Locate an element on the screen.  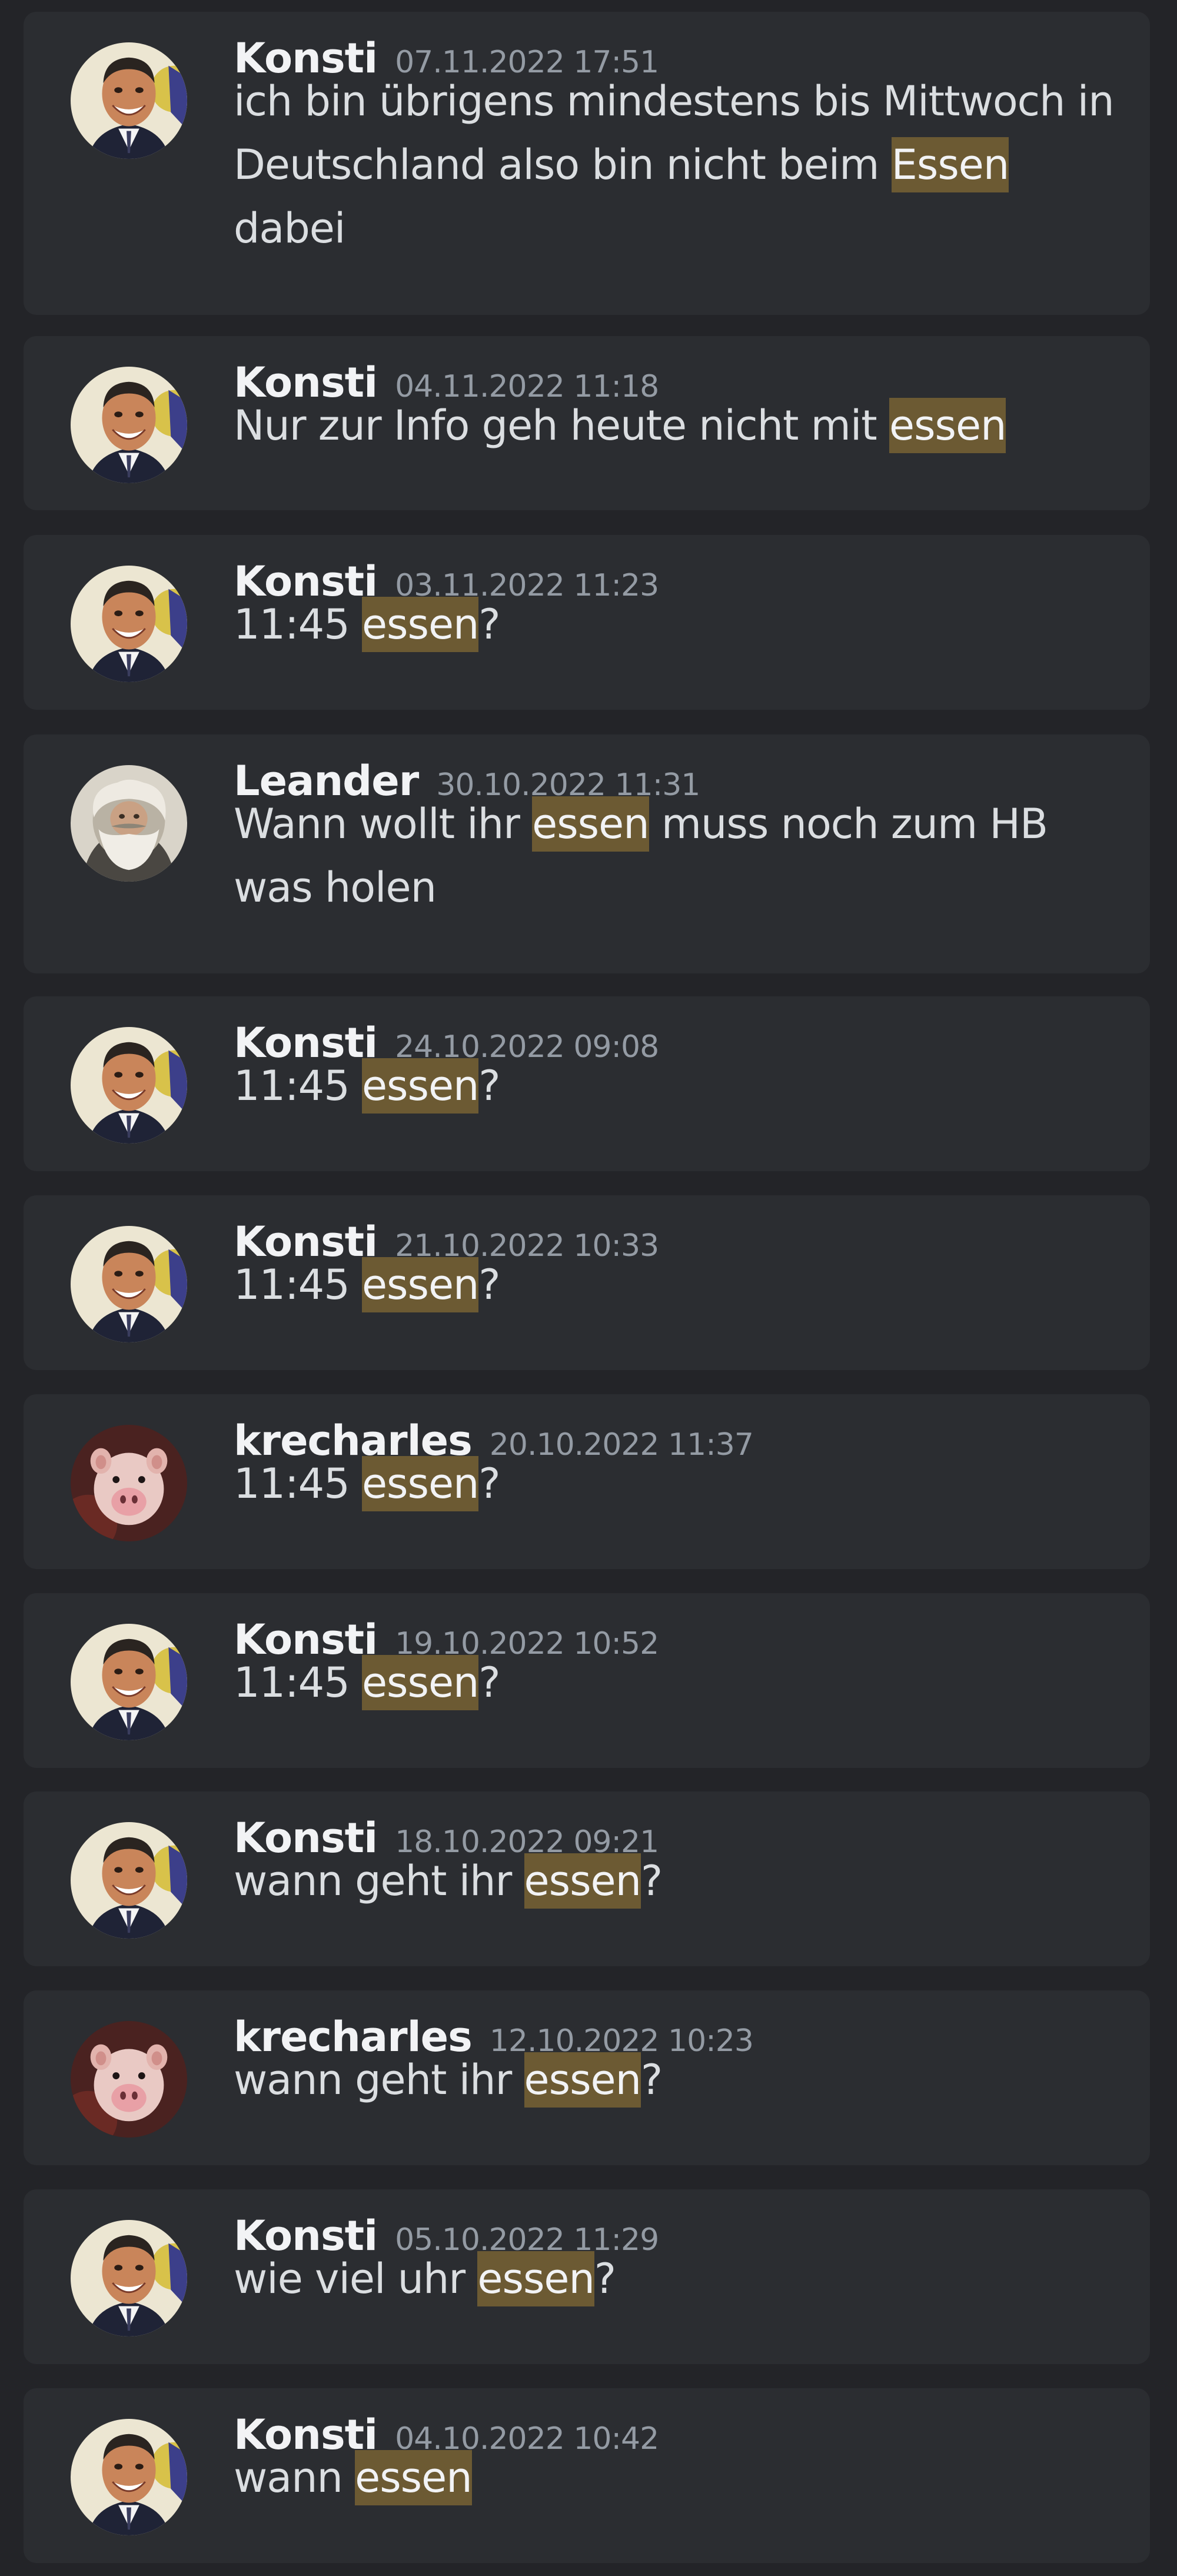
search-result-message: krecharles 20.10.2022 11:37 11:45 essen? is located at coordinates (587, 1481).